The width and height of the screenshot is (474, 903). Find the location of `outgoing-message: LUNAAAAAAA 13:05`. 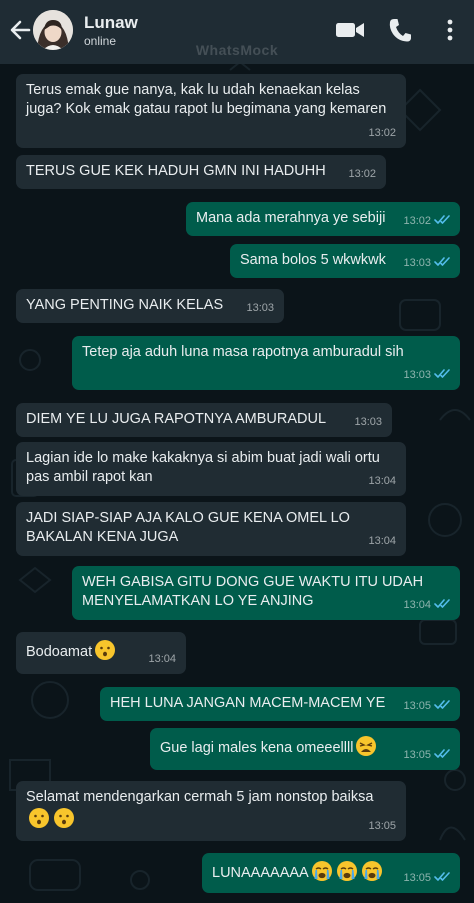

outgoing-message: LUNAAAAAAA 13:05 is located at coordinates (331, 873).